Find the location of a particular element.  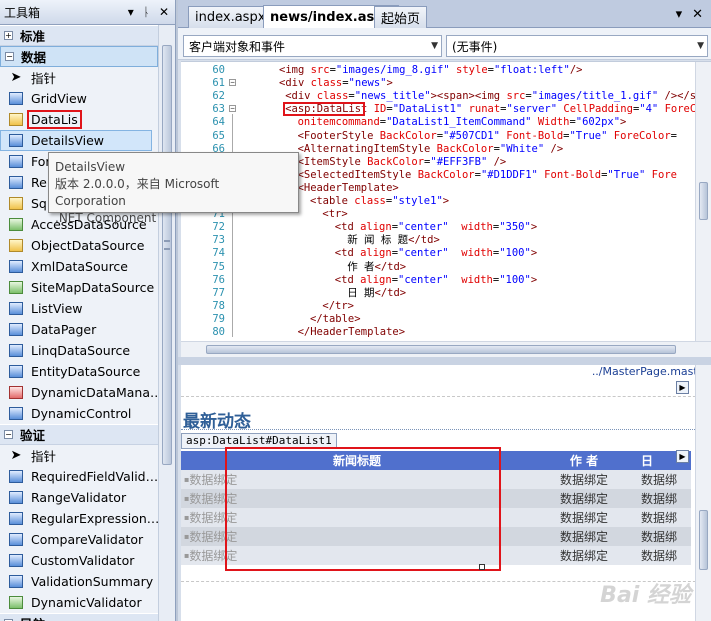

code-token: </HeaderTemplate> is located at coordinates (351, 332).